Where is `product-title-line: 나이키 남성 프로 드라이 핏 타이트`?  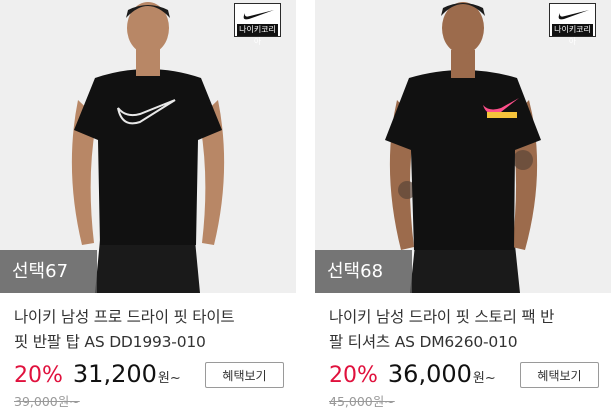
product-title-line: 나이키 남성 프로 드라이 핏 타이트 is located at coordinates (124, 317).